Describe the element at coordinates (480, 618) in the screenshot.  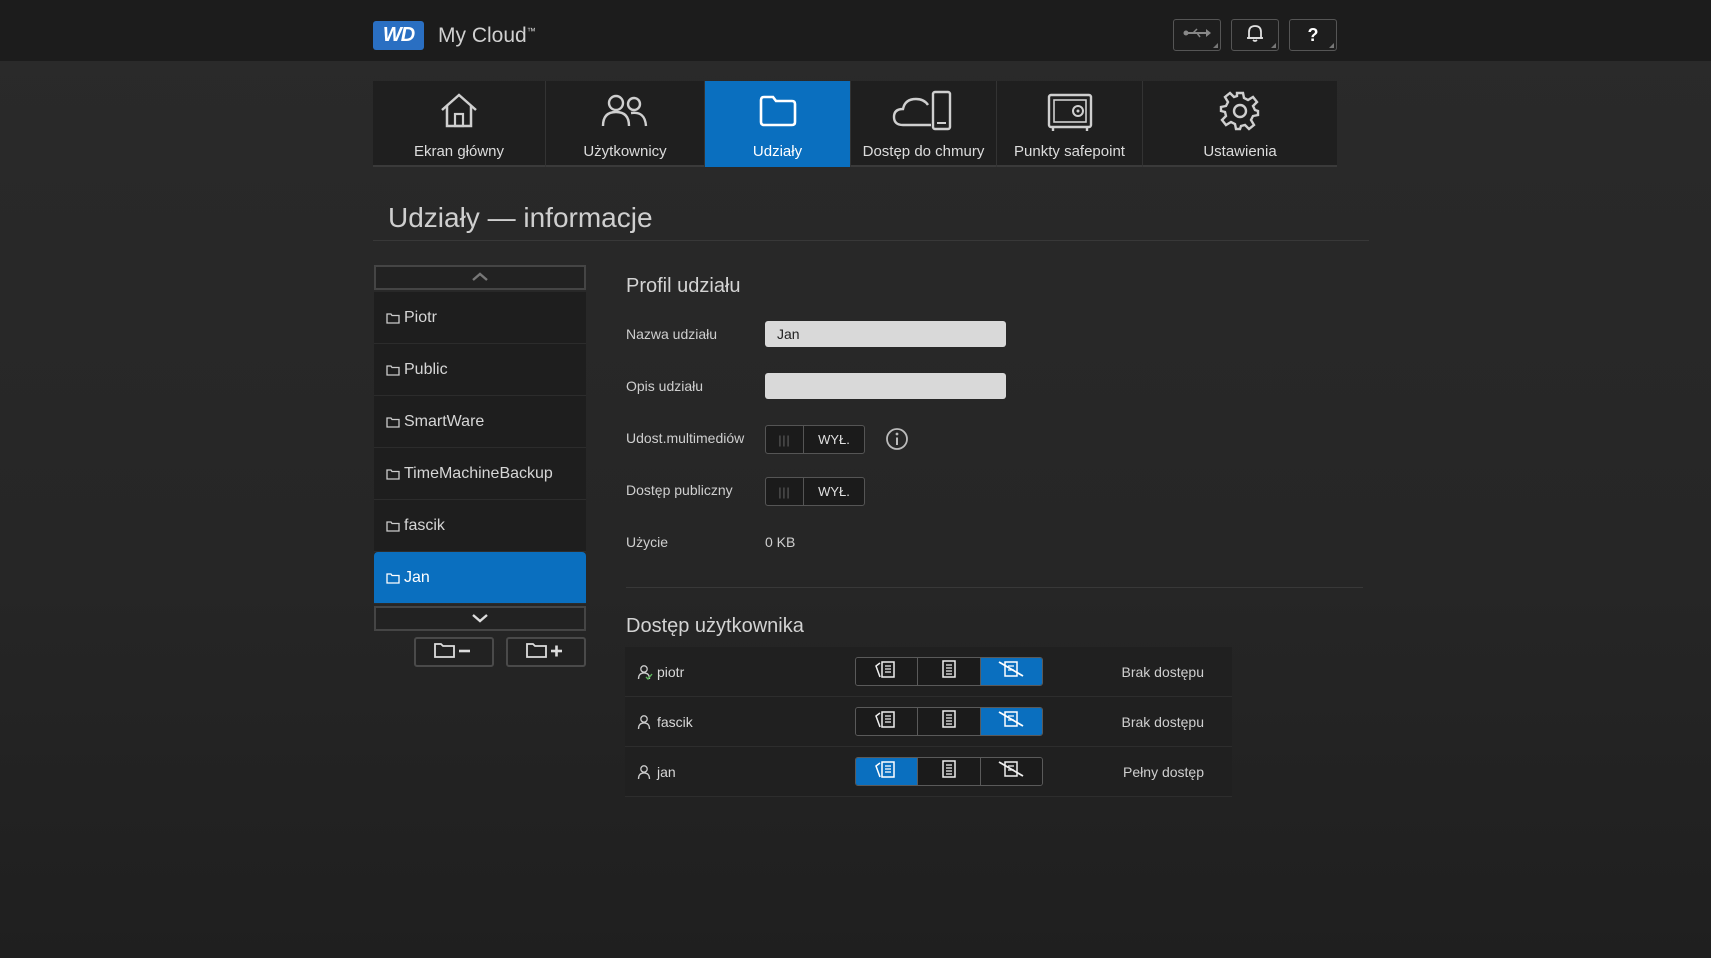
I see `scroll-down-button` at that location.